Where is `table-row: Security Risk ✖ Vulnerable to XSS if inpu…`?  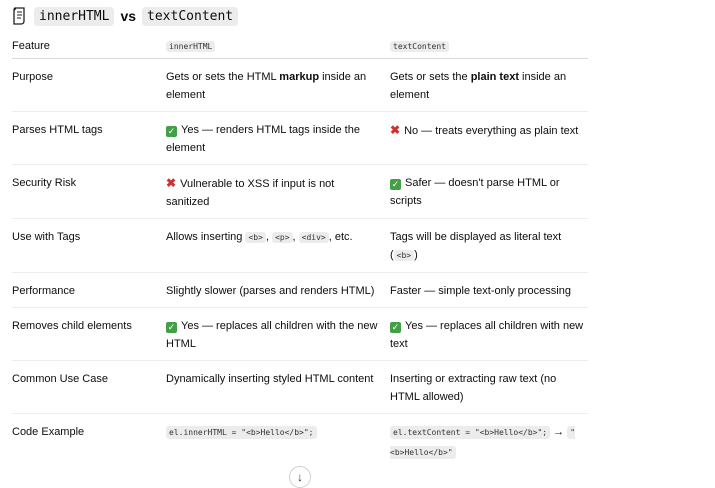
table-row: Security Risk ✖ Vulnerable to XSS if inpu… is located at coordinates (300, 192).